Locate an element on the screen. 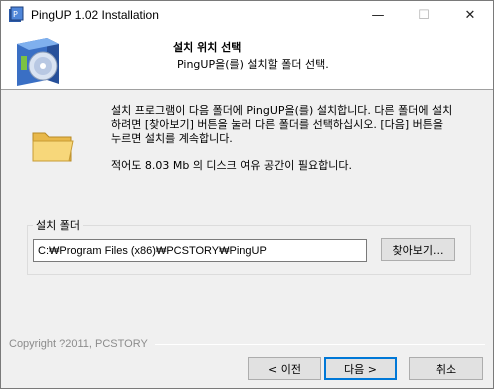  cancel-button: 취소 is located at coordinates (446, 368).